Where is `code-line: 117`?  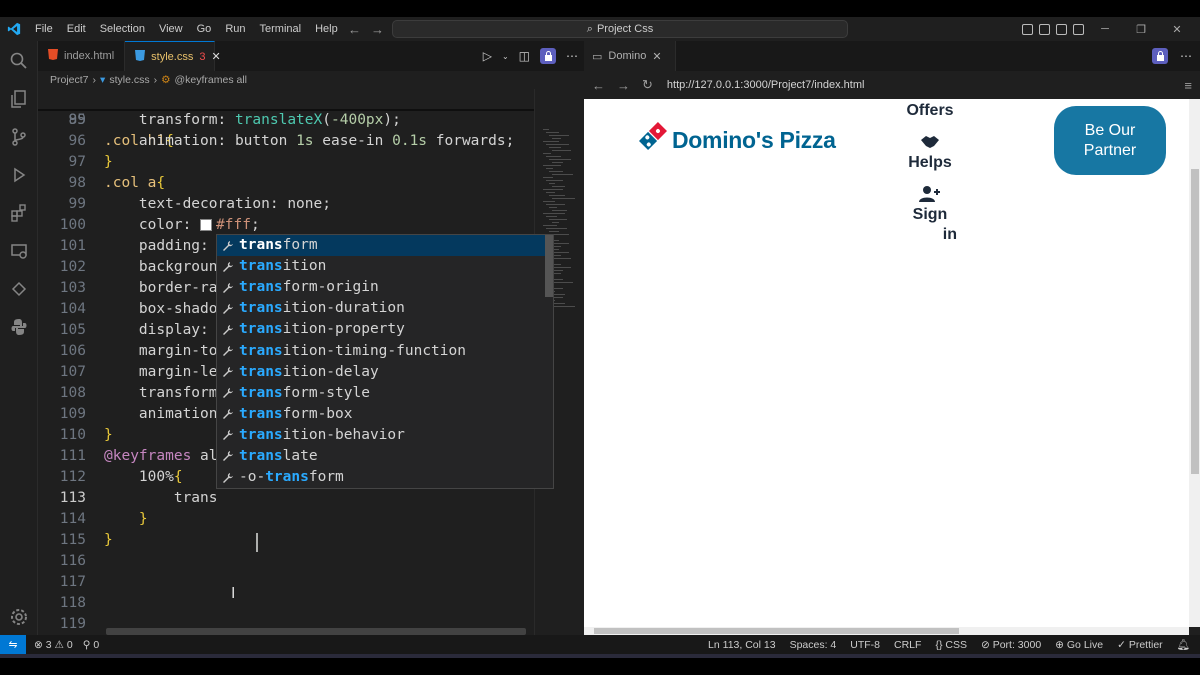
code-line: 117 is located at coordinates (286, 582).